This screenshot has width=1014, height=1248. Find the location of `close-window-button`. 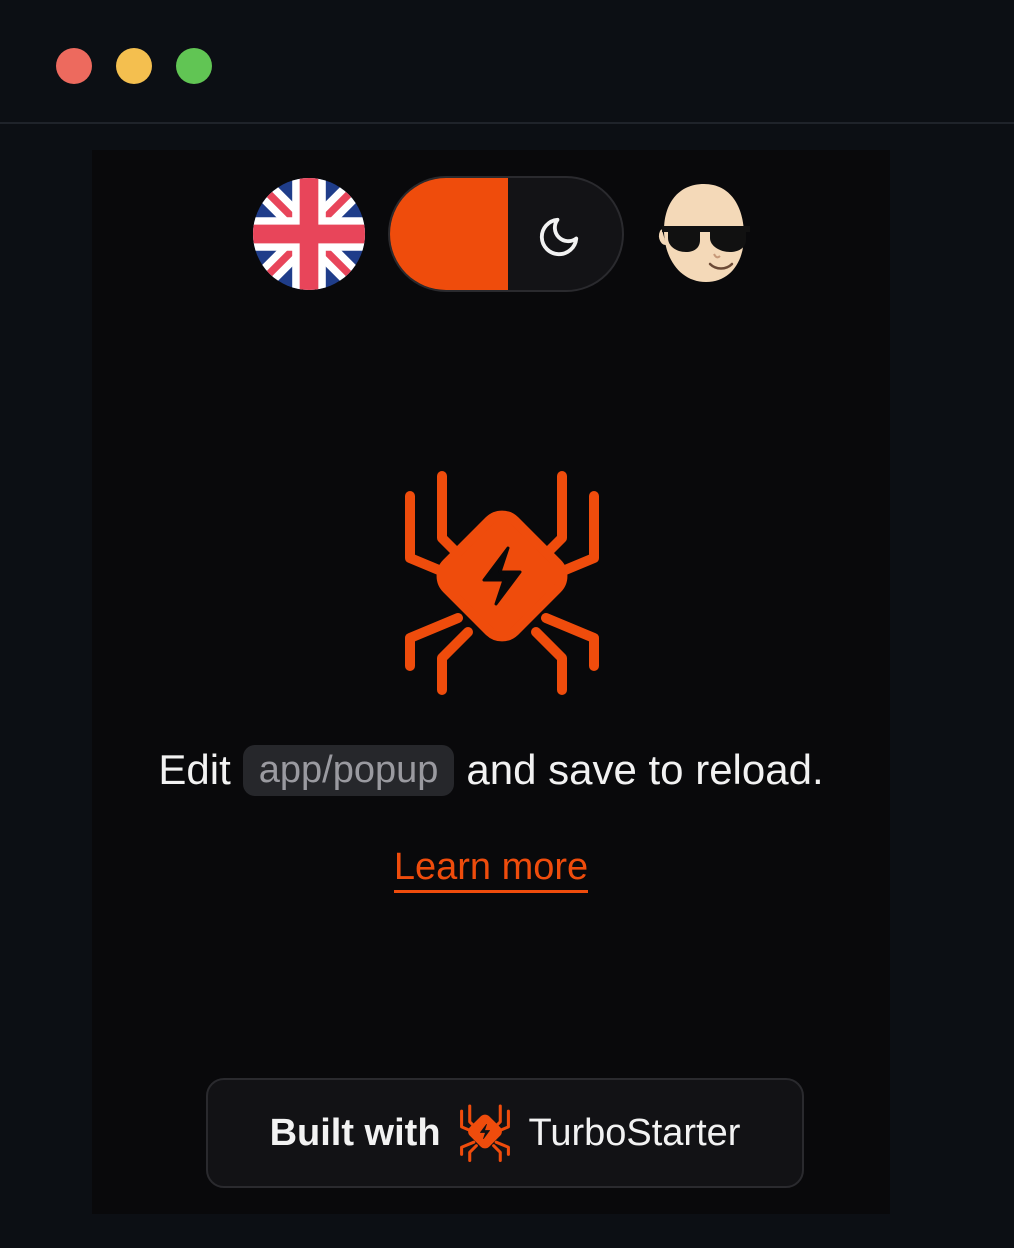

close-window-button is located at coordinates (74, 66).